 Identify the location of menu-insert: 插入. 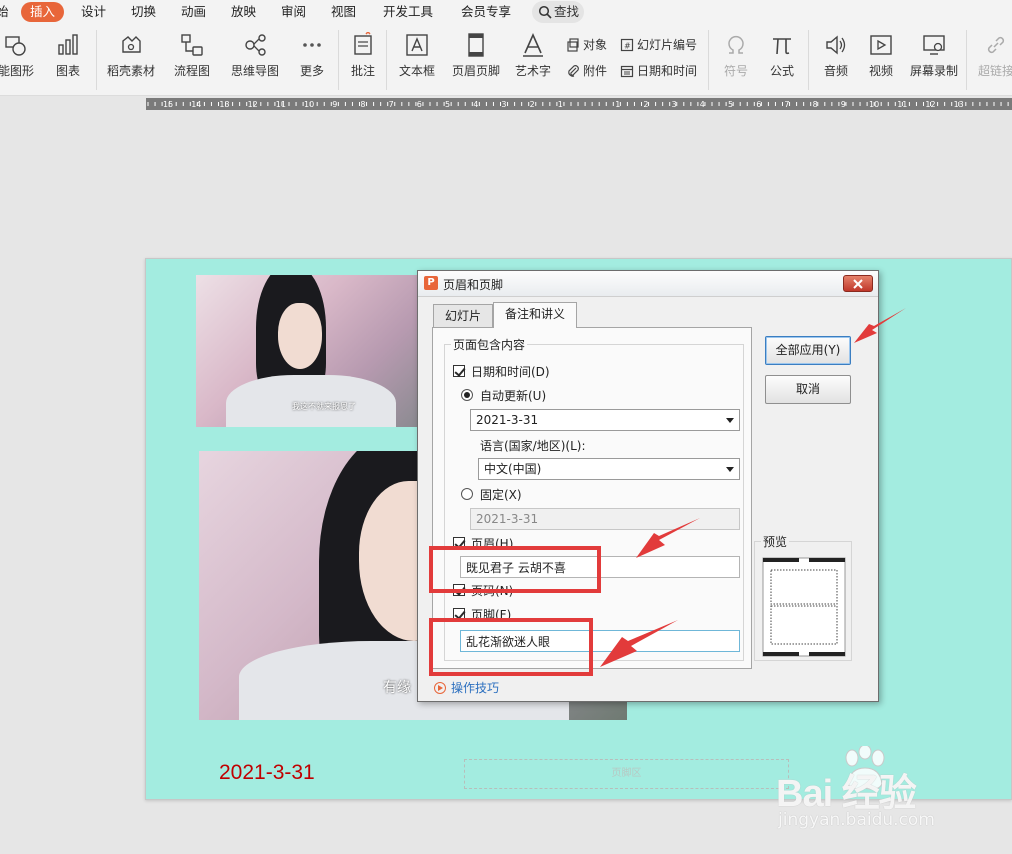
(43, 12).